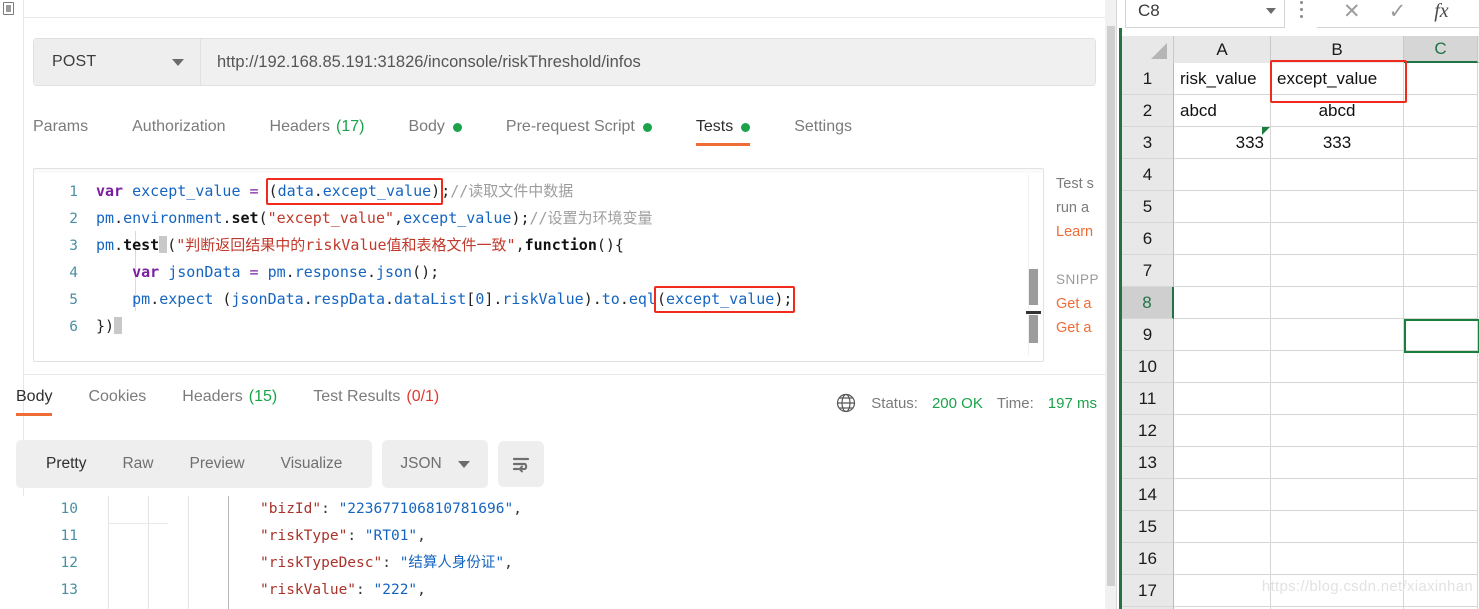 This screenshot has height=609, width=1479. I want to click on cell-B16, so click(1337, 559).